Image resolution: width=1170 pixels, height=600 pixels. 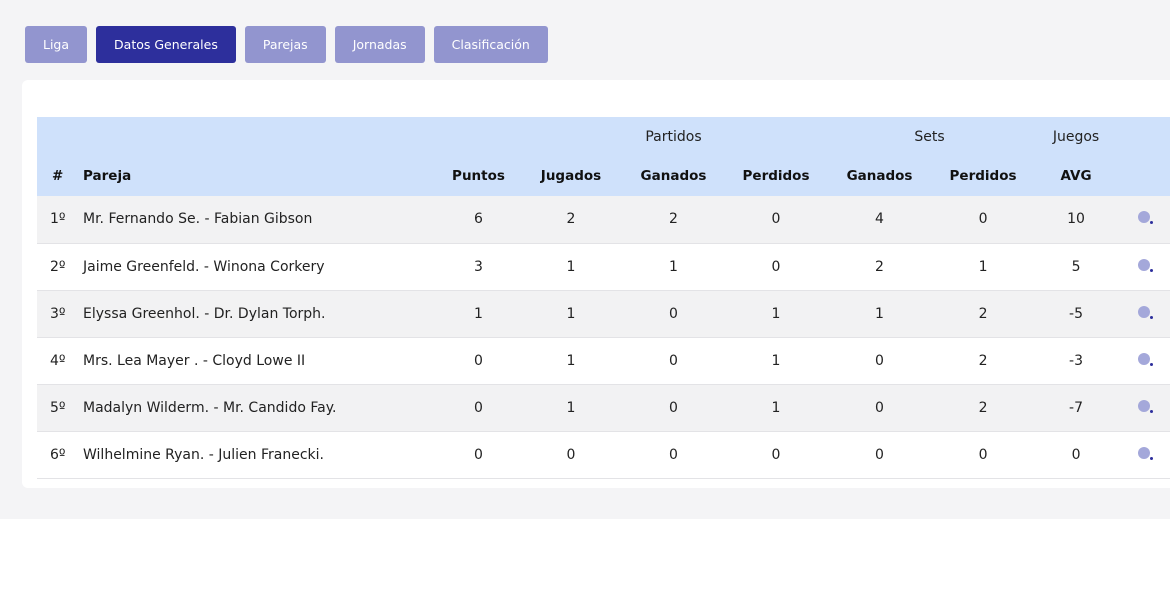 I want to click on column-header-sets-perdidos: Perdidos, so click(x=983, y=176).